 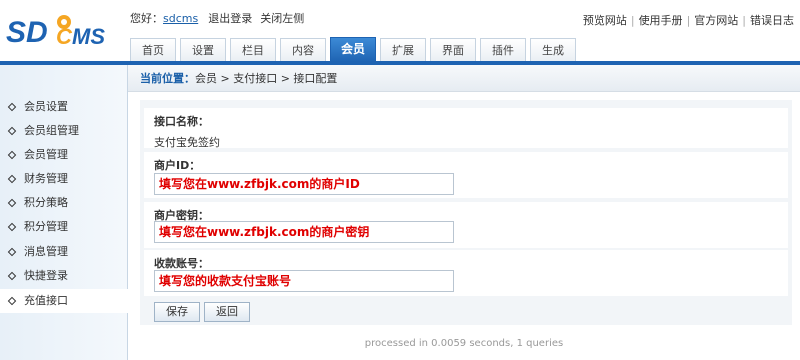 What do you see at coordinates (303, 50) in the screenshot?
I see `tab-content: 内容` at bounding box center [303, 50].